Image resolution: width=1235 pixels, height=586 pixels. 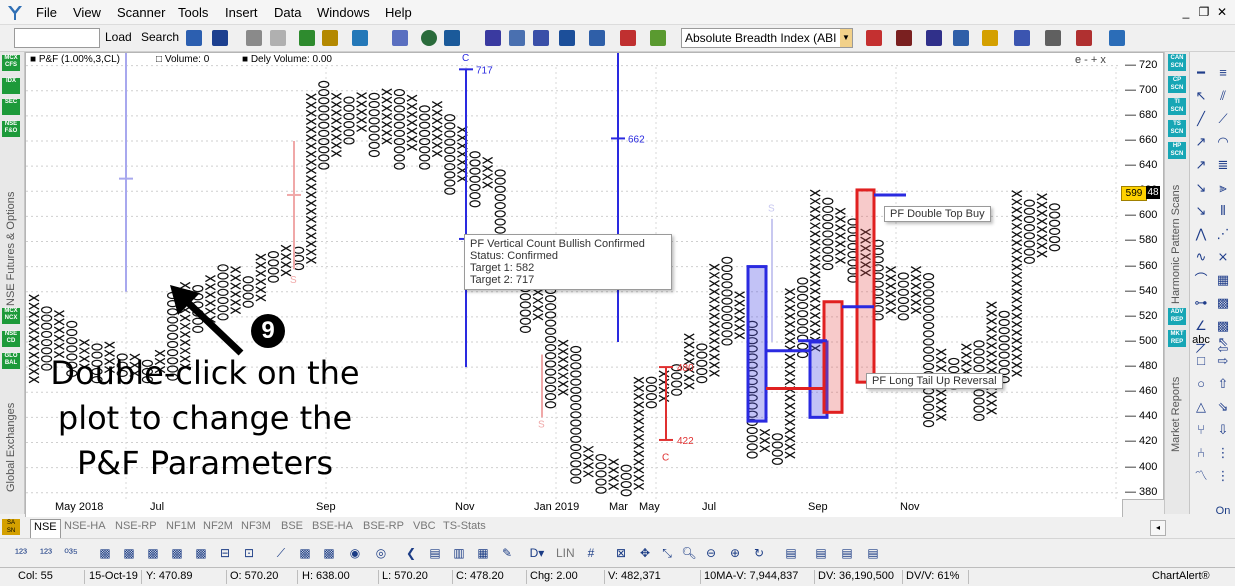 I want to click on star-icon, so click(x=990, y=38).